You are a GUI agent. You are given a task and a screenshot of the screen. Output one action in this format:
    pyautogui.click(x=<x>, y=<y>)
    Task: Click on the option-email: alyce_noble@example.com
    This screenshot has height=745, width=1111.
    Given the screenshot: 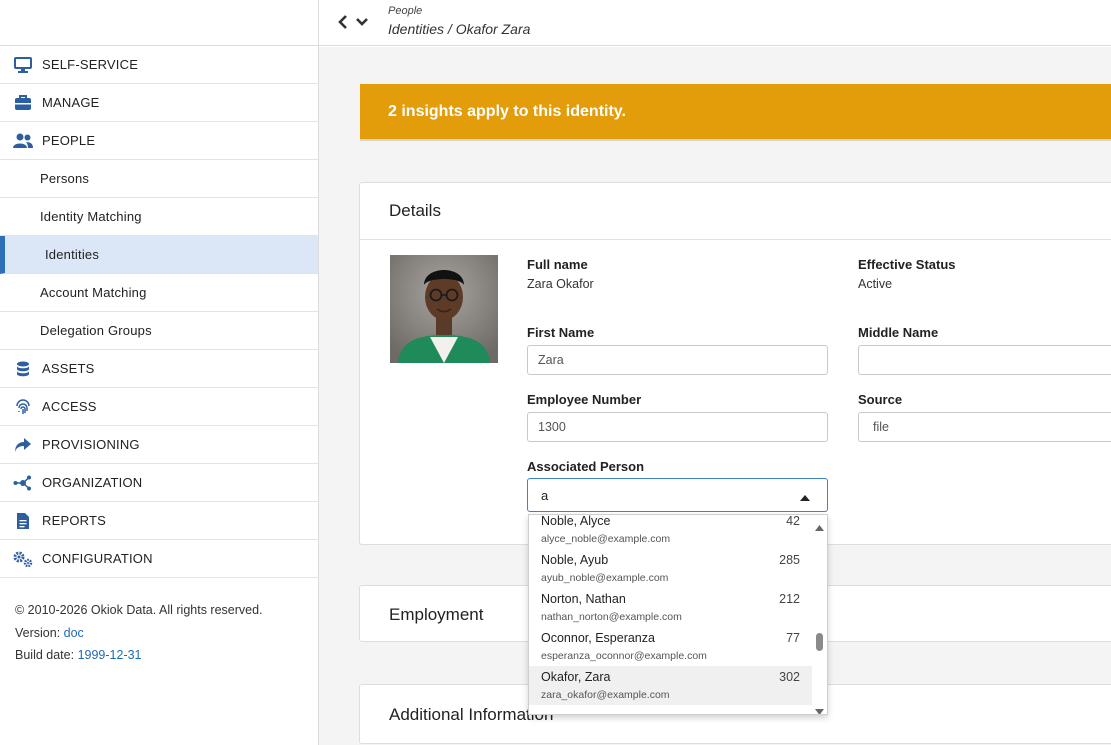 What is the action you would take?
    pyautogui.click(x=606, y=539)
    